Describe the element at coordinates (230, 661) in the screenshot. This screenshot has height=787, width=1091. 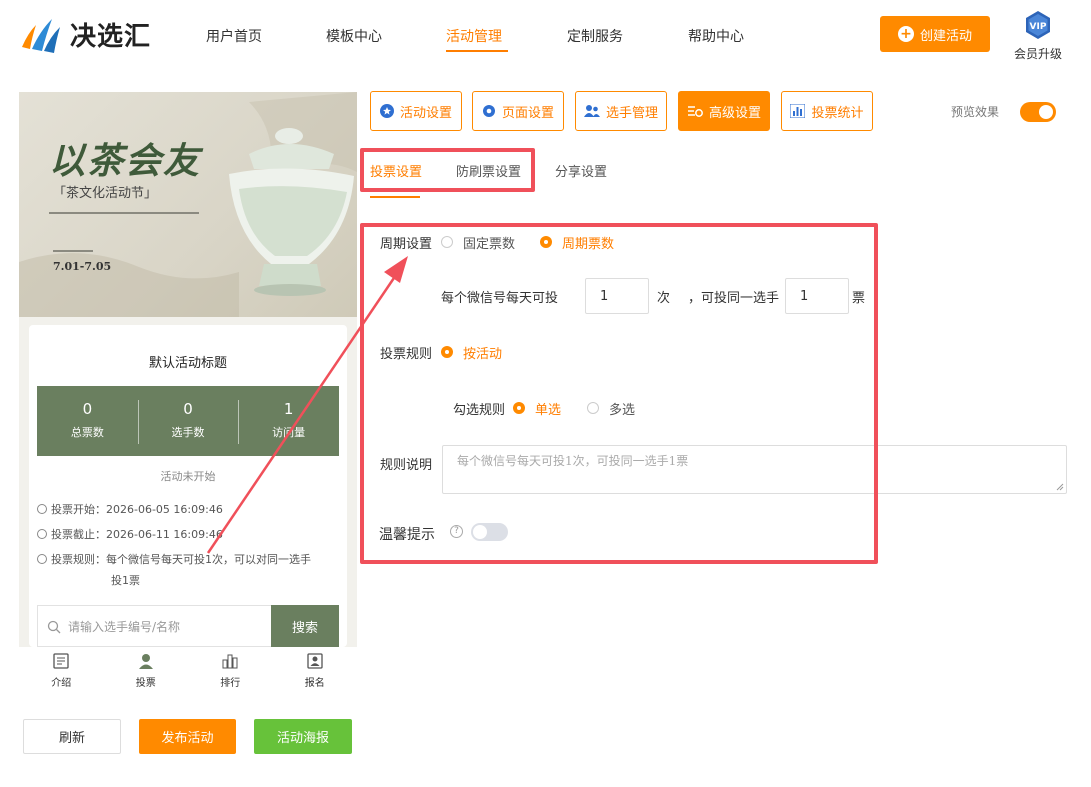
I see `ranking-icon` at that location.